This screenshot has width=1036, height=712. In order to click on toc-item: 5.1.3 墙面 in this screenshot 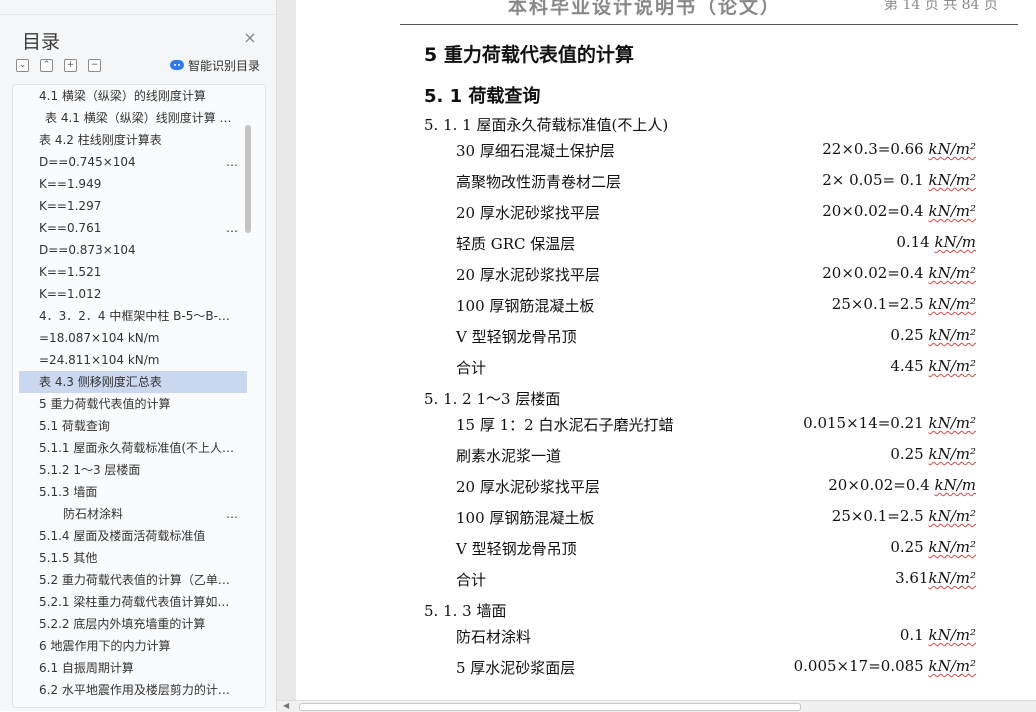, I will do `click(133, 492)`.